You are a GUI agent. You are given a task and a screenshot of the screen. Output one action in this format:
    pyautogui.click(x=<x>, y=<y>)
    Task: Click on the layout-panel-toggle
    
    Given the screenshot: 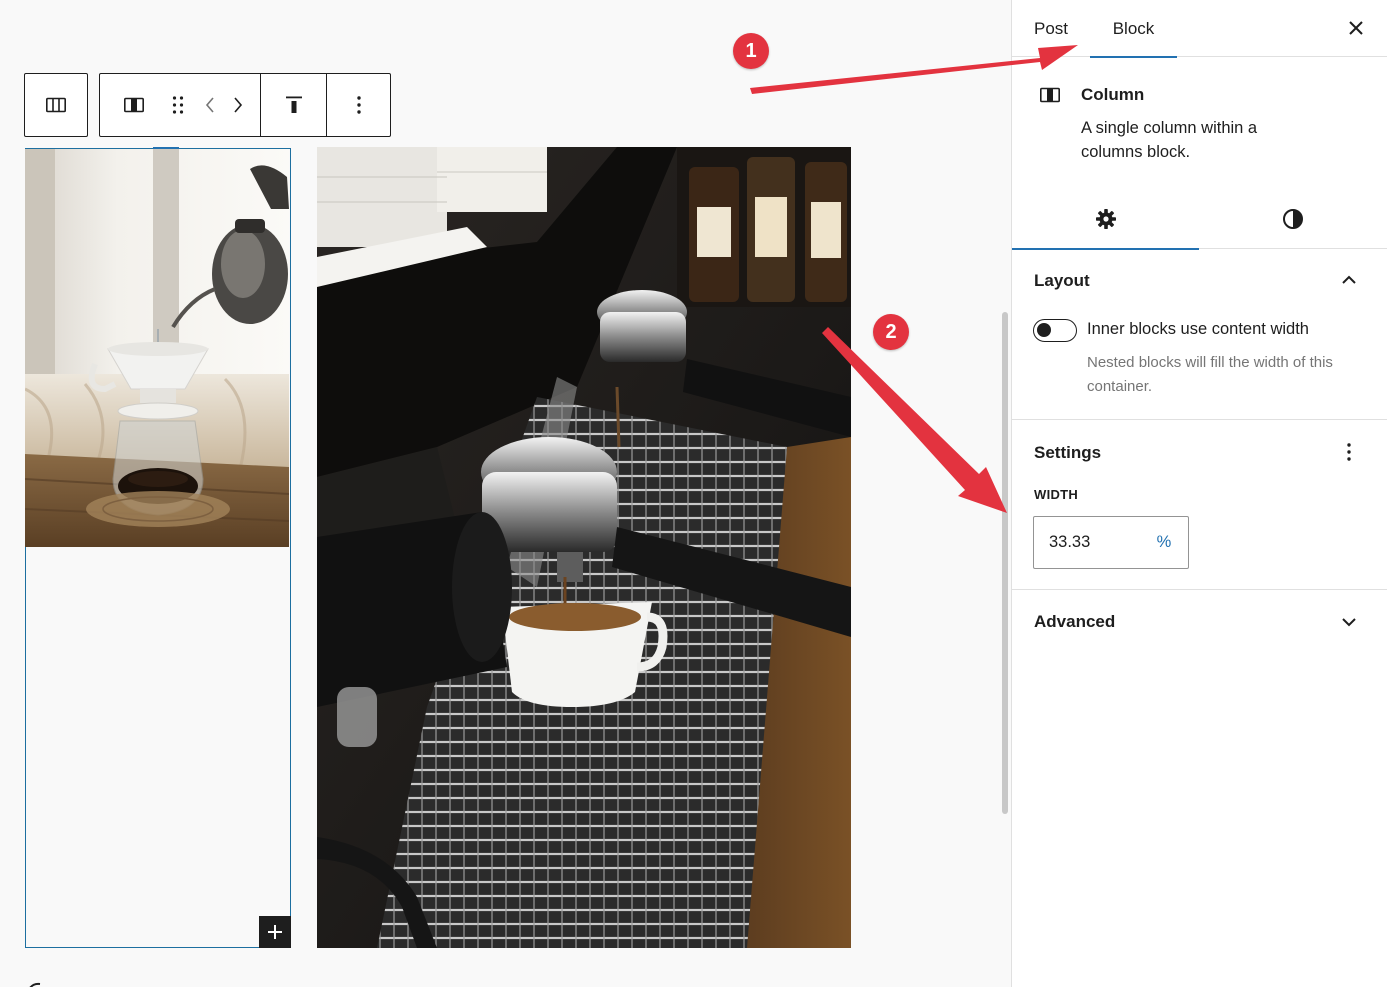 What is the action you would take?
    pyautogui.click(x=1349, y=280)
    